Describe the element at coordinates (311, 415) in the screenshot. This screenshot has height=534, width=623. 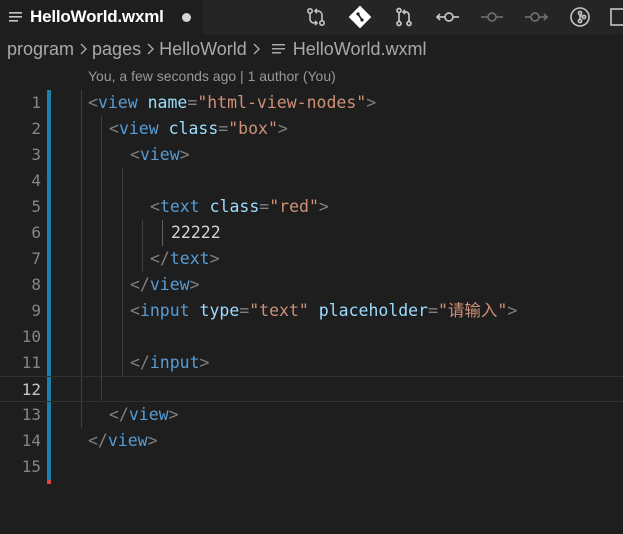
I see `code-line: 13 </view>` at that location.